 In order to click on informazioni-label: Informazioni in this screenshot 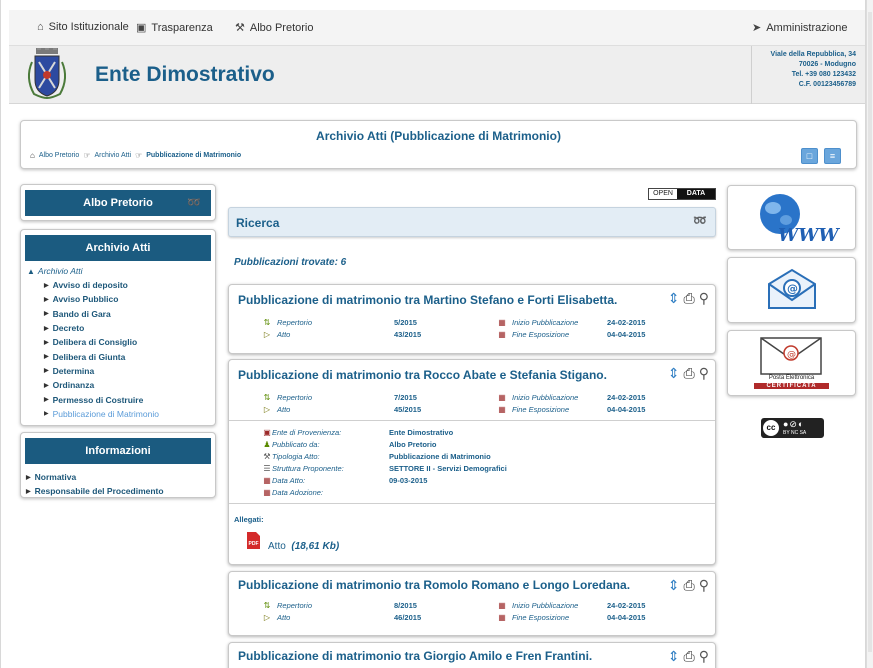, I will do `click(118, 451)`.